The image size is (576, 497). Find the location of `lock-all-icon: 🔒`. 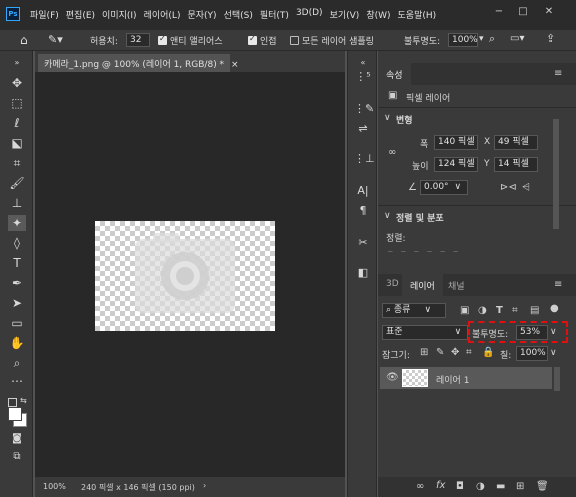

lock-all-icon: 🔒 is located at coordinates (488, 352).